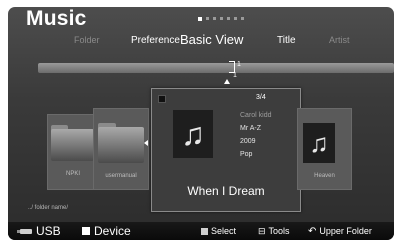 The width and height of the screenshot is (402, 242). I want to click on device-button: Device, so click(106, 231).